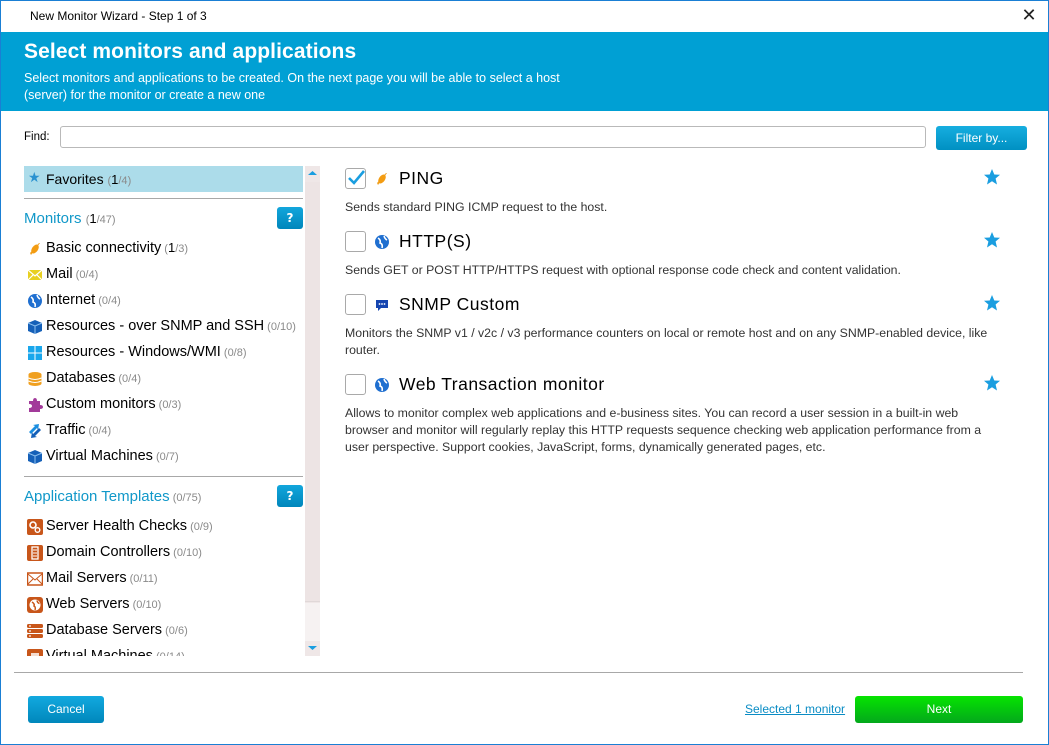  Describe the element at coordinates (163, 327) in the screenshot. I see `sidebar-item-resources-snmp-ssh: Resources - over SNMP and SSH (0/10)` at that location.